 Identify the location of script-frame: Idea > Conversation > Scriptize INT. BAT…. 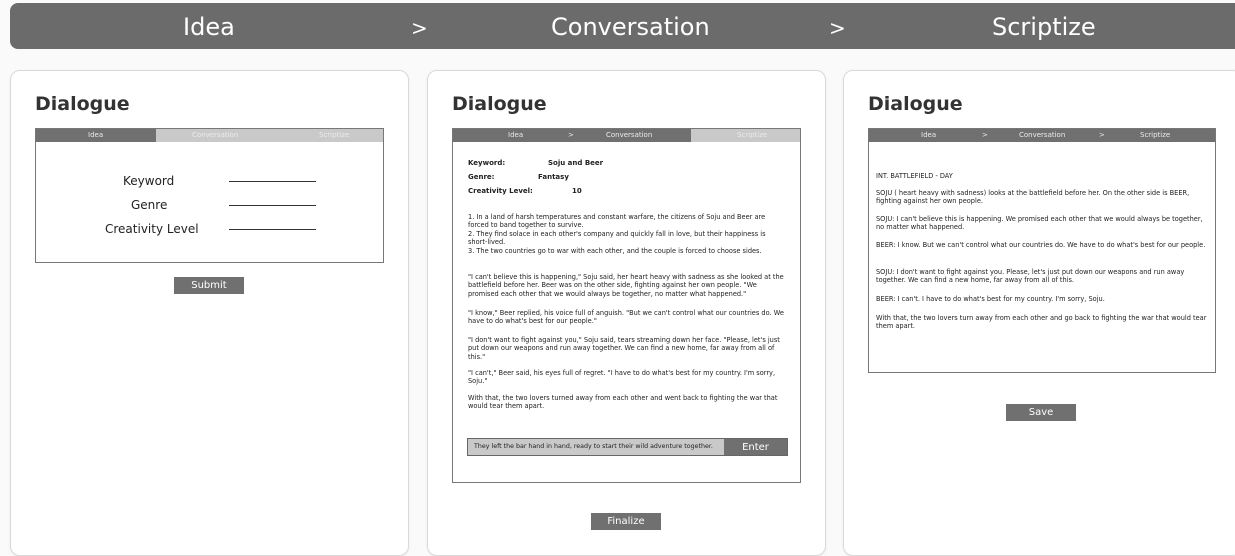
(1042, 250).